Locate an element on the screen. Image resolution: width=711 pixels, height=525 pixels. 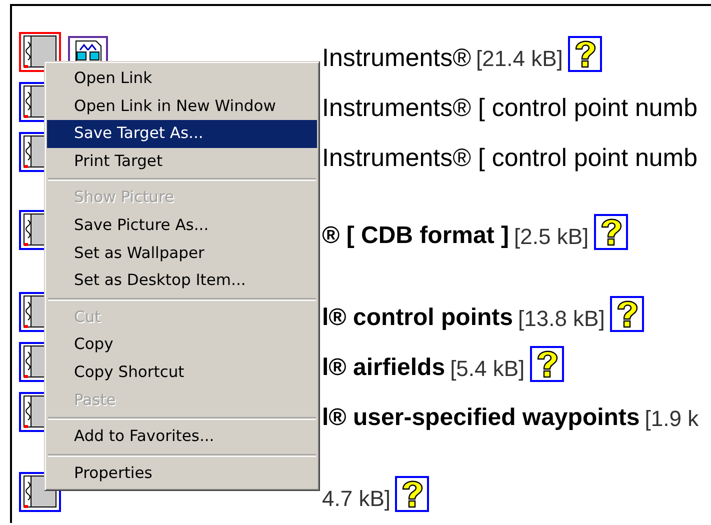
menu-item: Print Target is located at coordinates (182, 162).